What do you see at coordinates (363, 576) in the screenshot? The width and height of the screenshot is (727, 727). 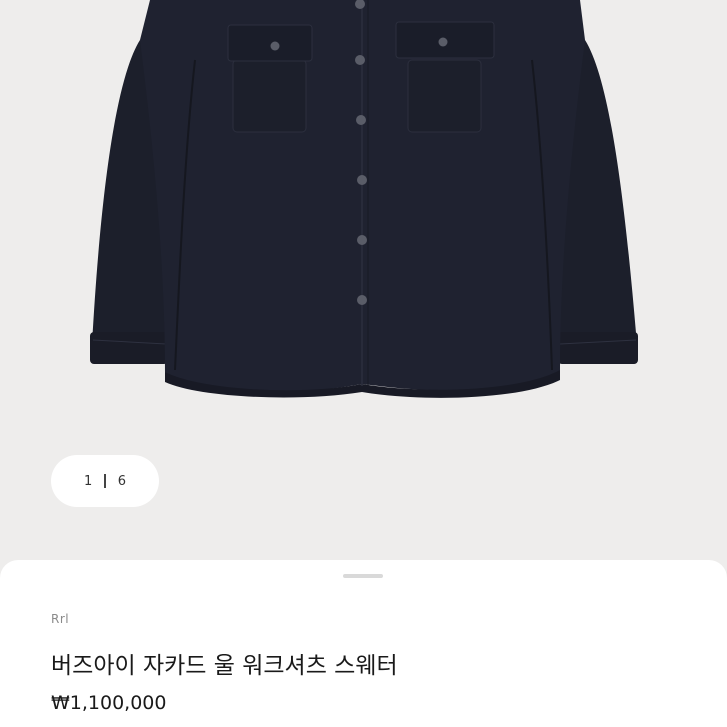 I see `sheet-drag-handle` at bounding box center [363, 576].